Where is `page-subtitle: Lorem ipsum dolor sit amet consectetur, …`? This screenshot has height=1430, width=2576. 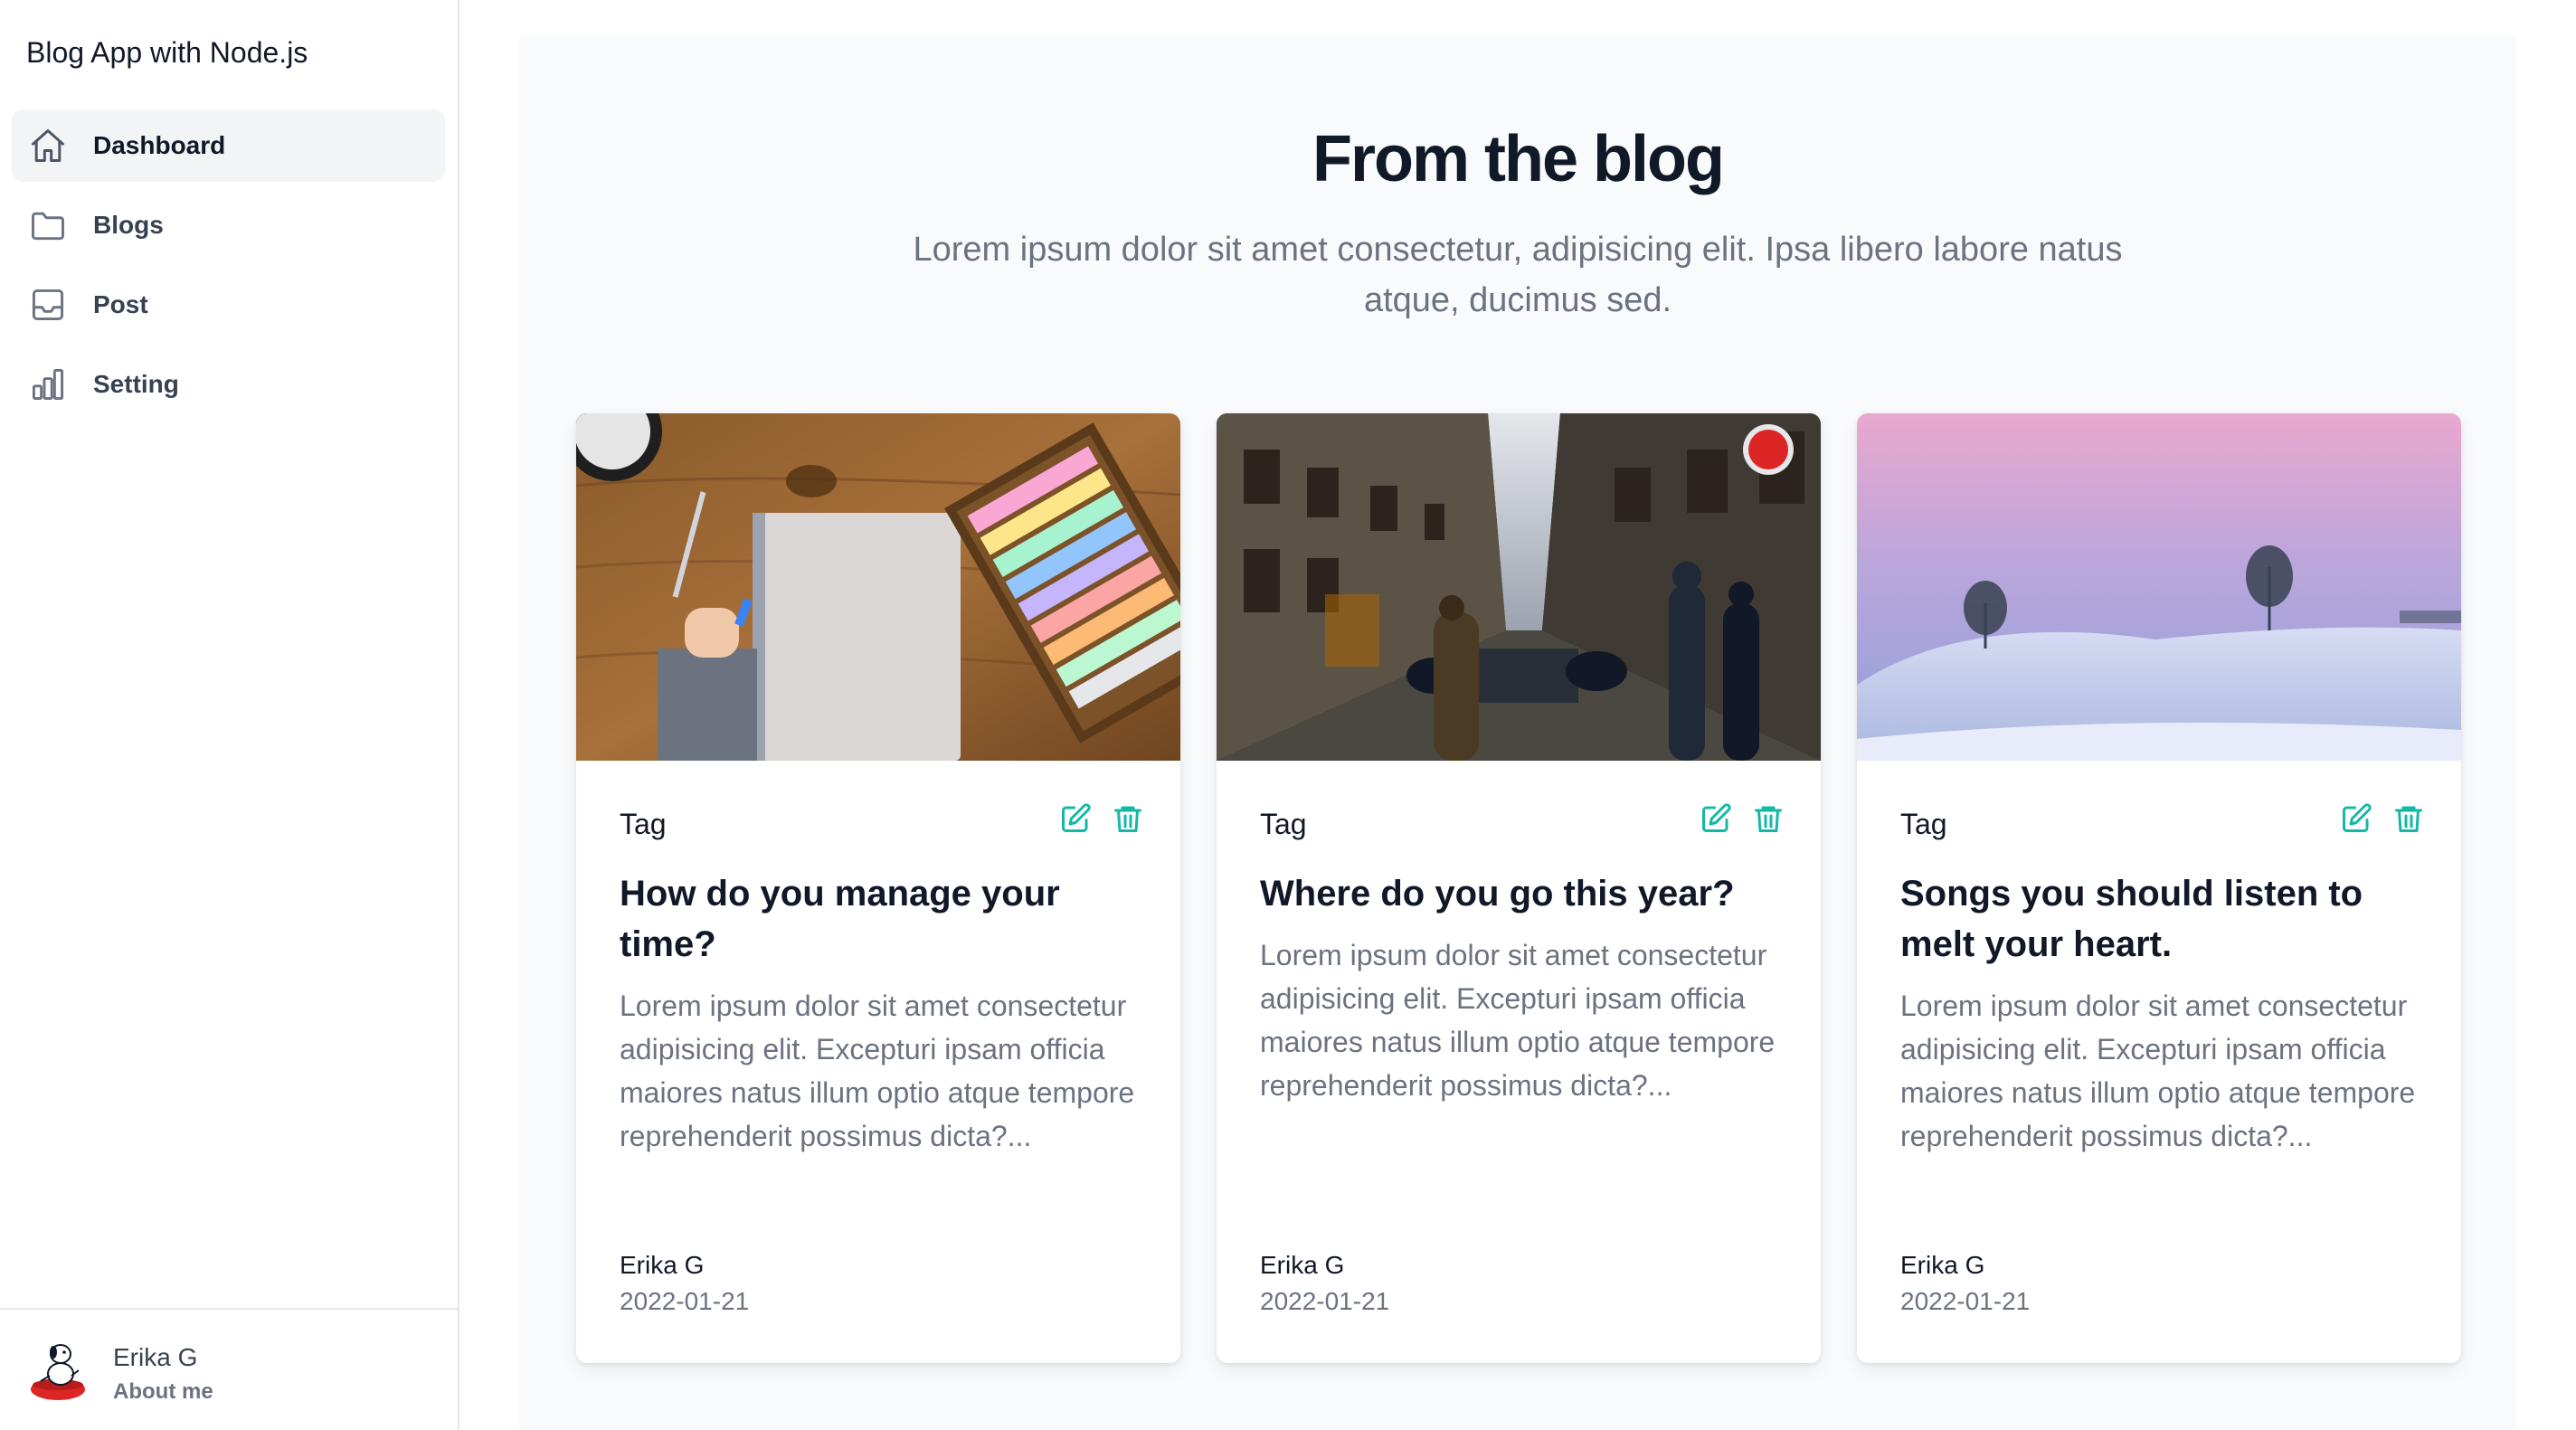
page-subtitle: Lorem ipsum dolor sit amet consectetur, … is located at coordinates (1518, 275).